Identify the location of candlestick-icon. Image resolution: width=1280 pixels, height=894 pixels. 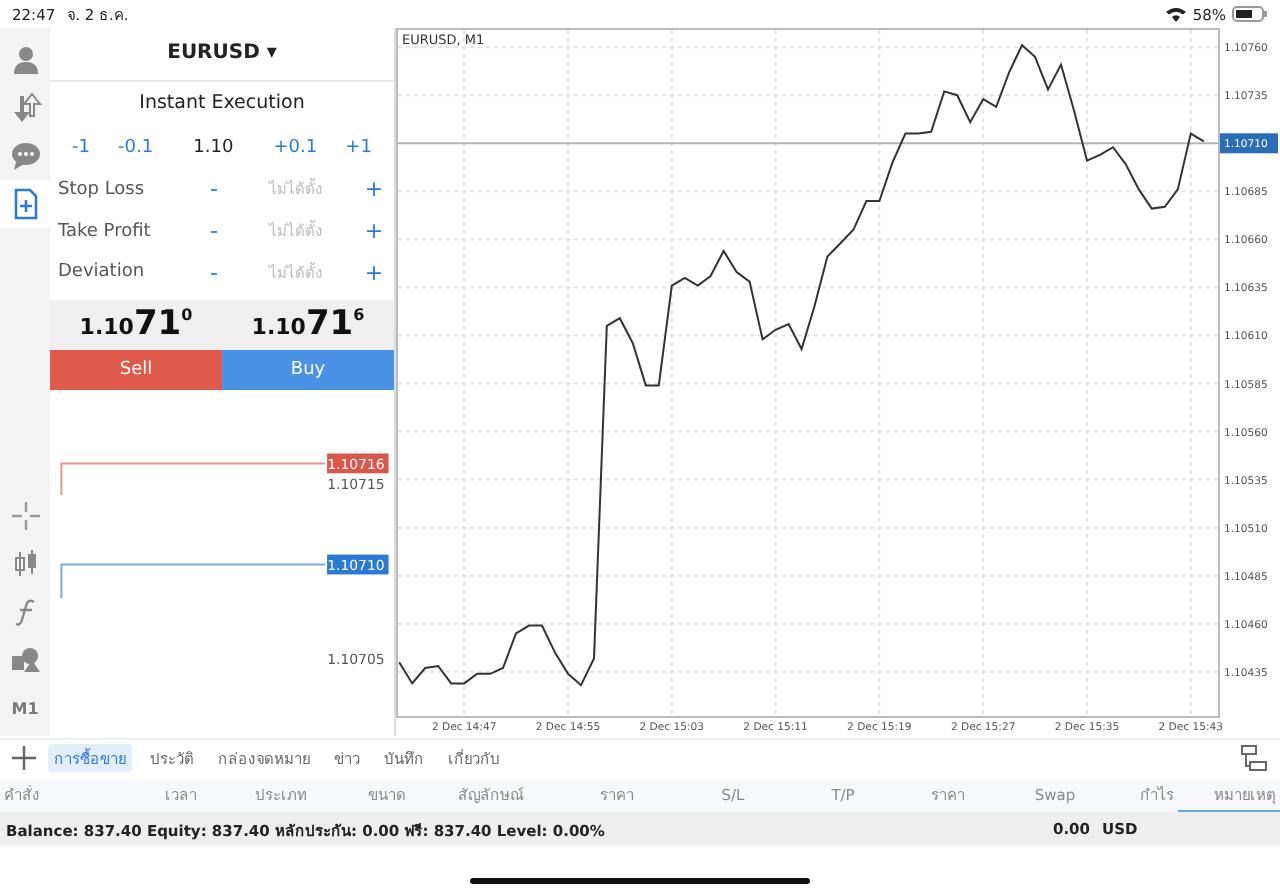
(25, 564).